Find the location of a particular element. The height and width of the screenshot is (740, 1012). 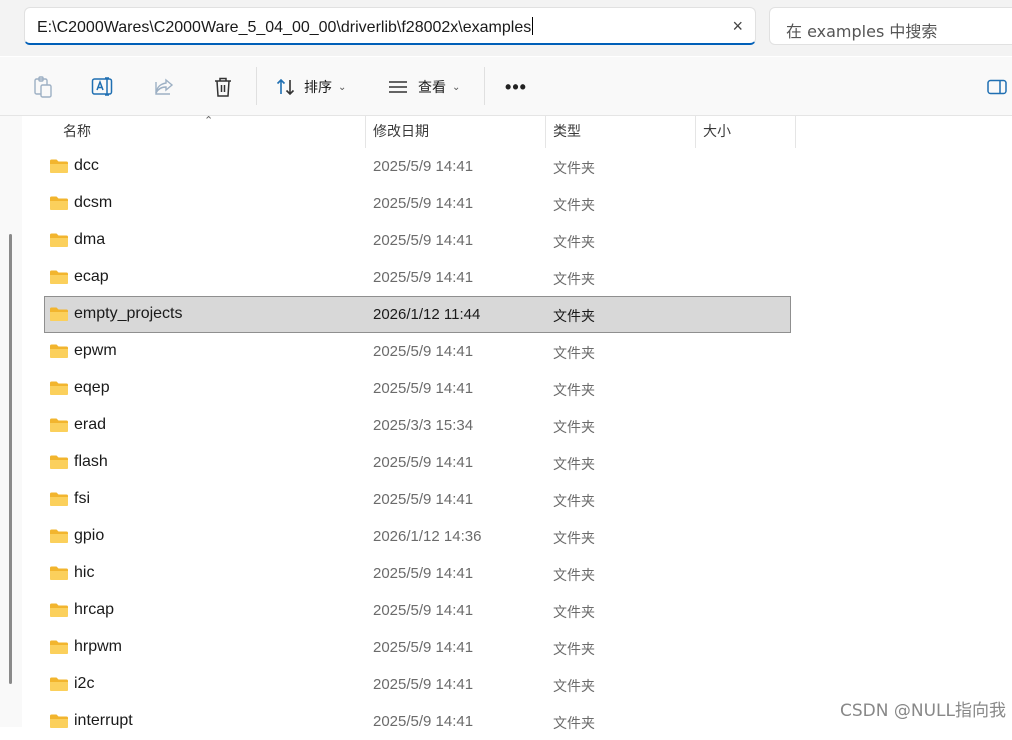

share-button is located at coordinates (164, 87).